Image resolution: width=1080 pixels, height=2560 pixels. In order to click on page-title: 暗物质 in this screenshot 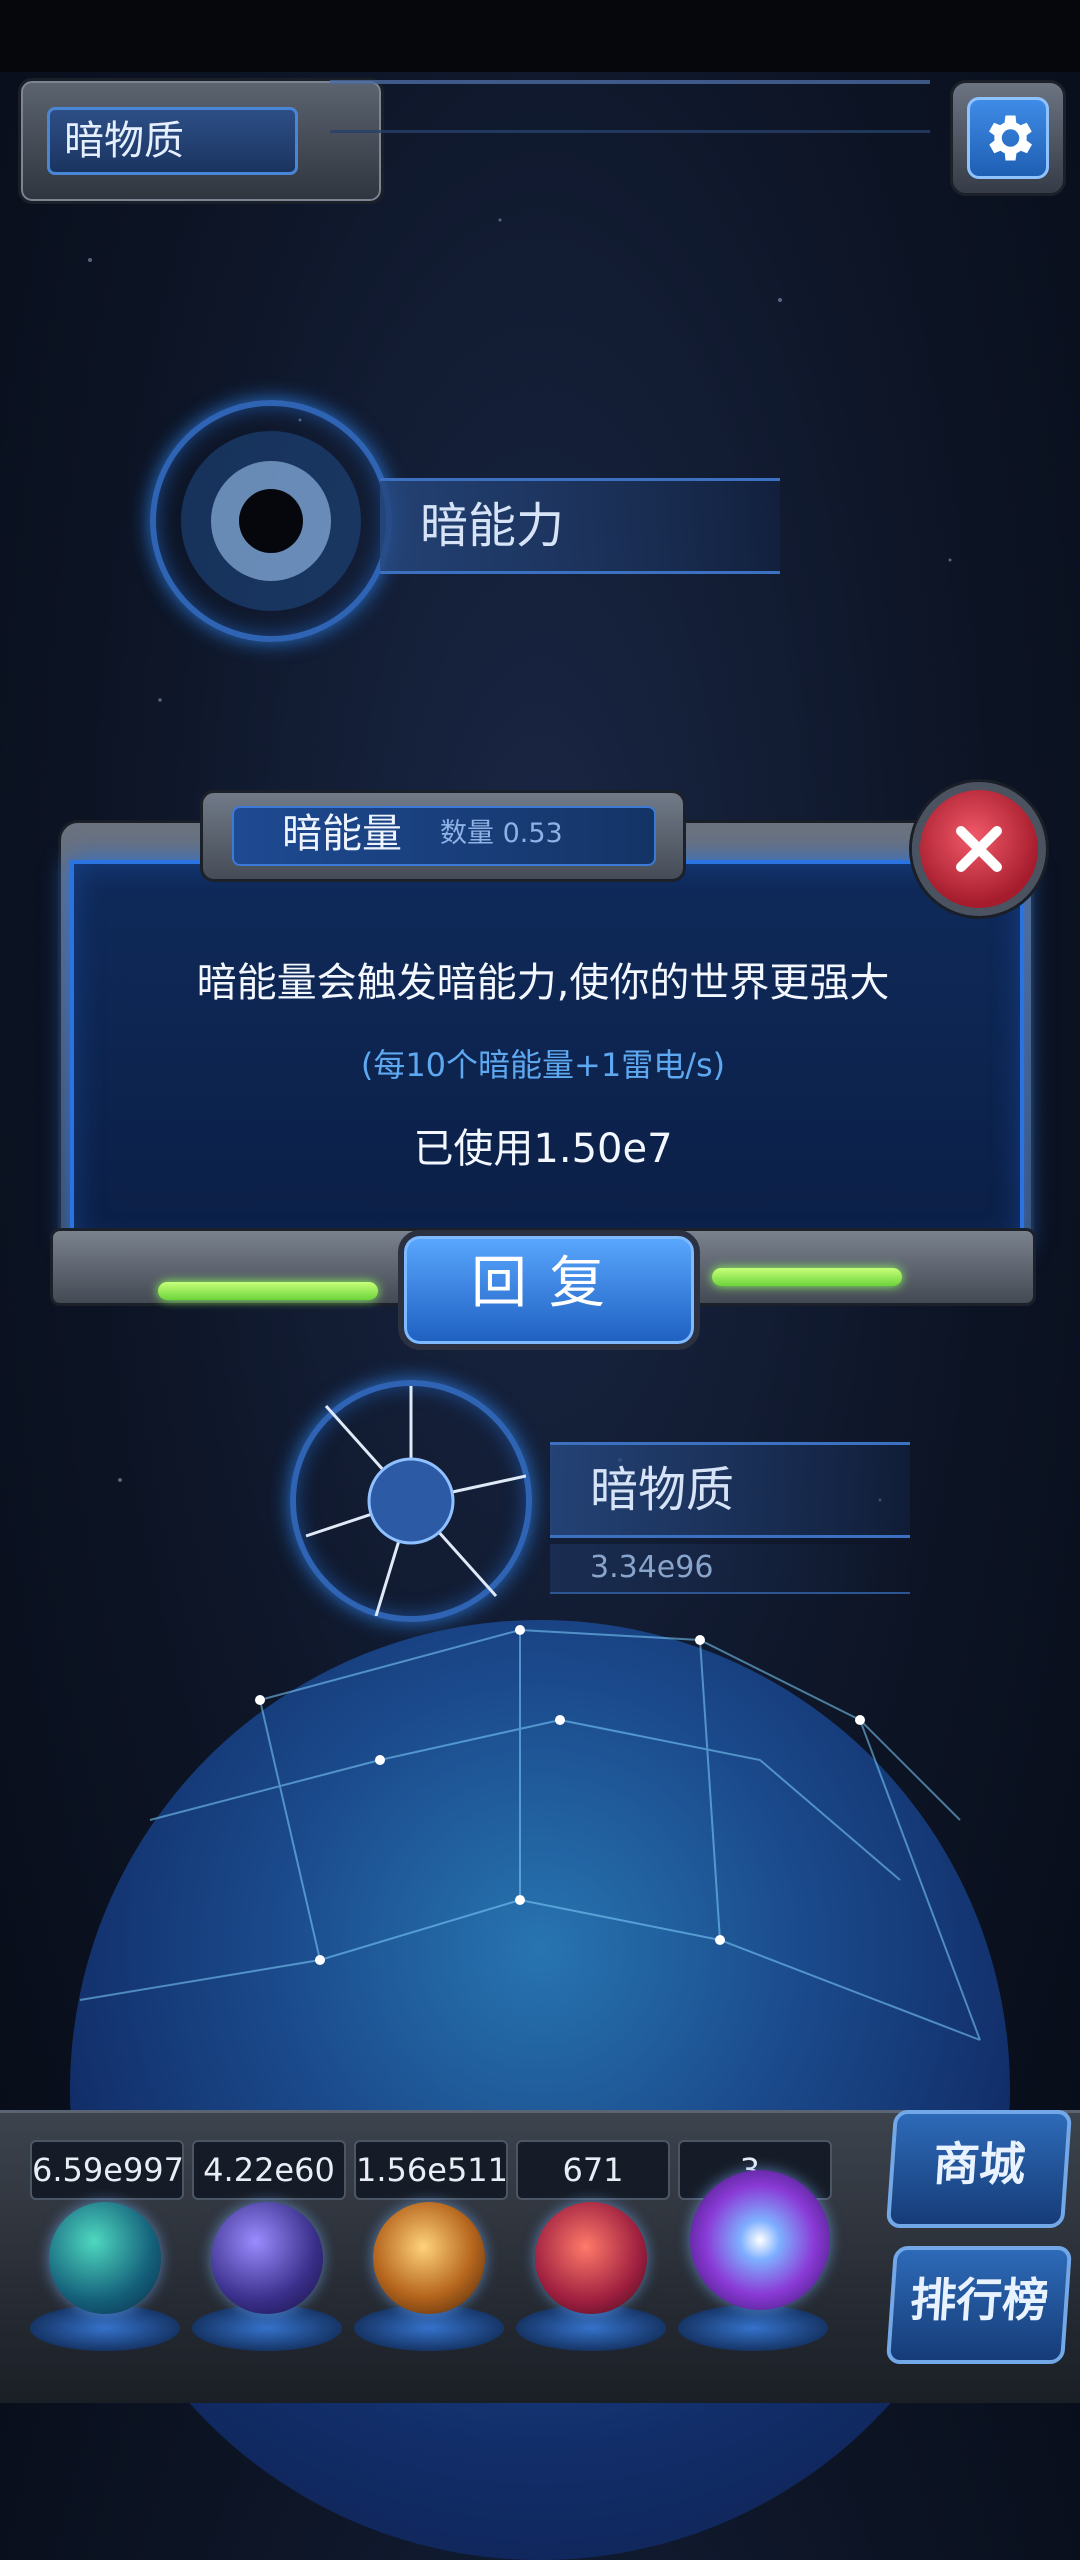, I will do `click(172, 141)`.